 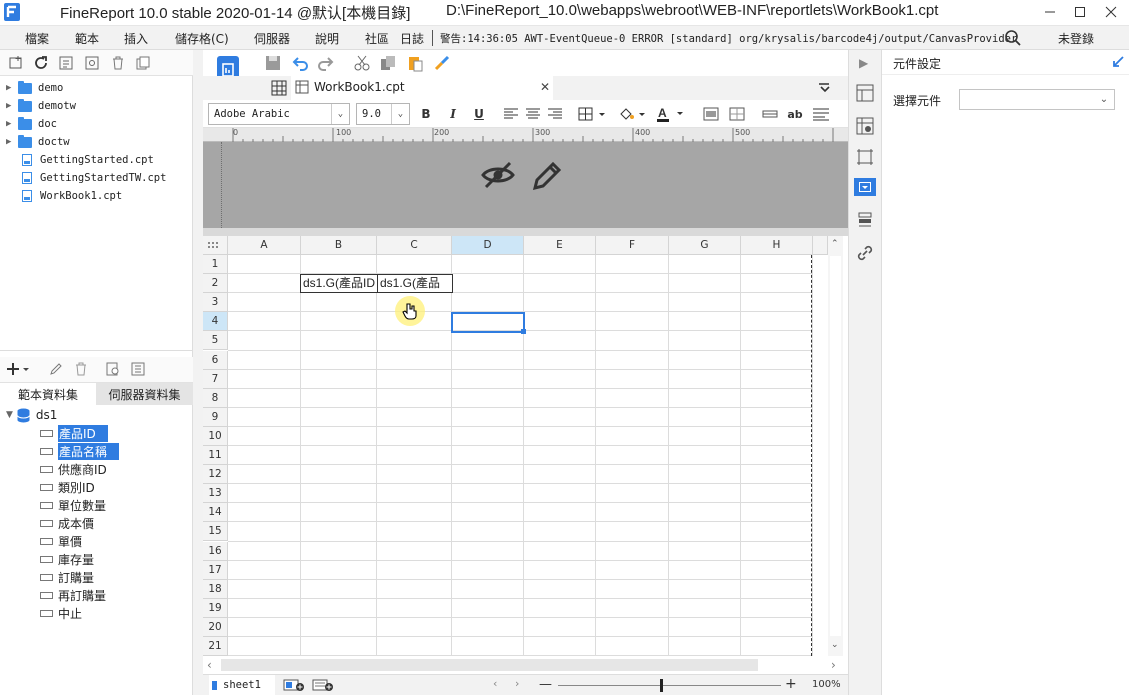 I want to click on menu-log: 日誌, so click(x=412, y=38).